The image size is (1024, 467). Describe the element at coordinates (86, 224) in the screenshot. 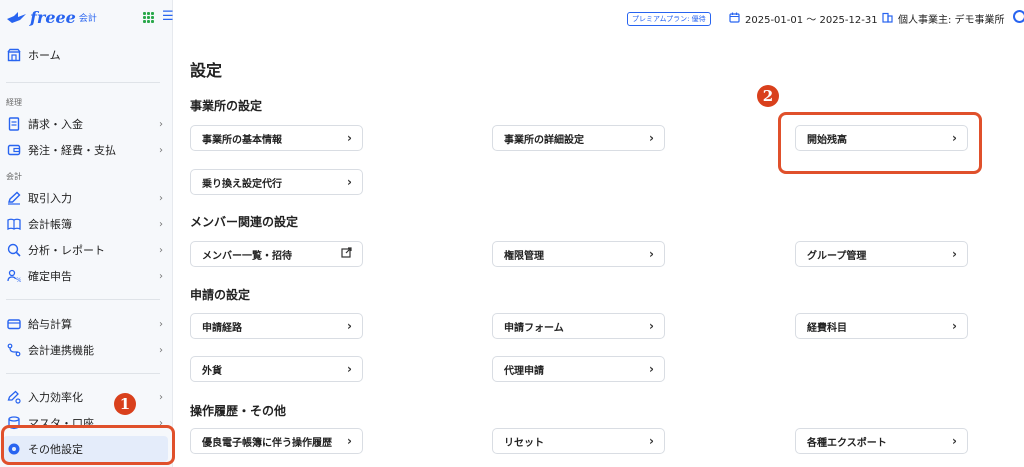

I see `sidebar-item-chobo: 会計帳簿 ›` at that location.